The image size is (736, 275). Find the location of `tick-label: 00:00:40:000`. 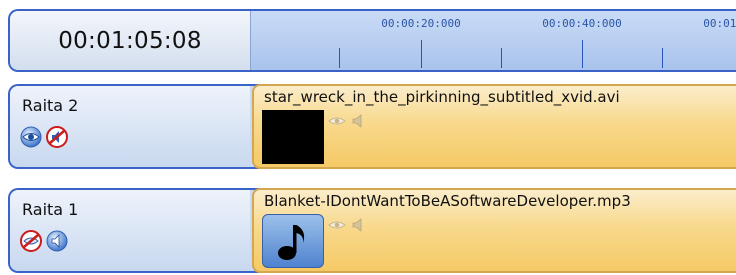

tick-label: 00:00:40:000 is located at coordinates (582, 23).